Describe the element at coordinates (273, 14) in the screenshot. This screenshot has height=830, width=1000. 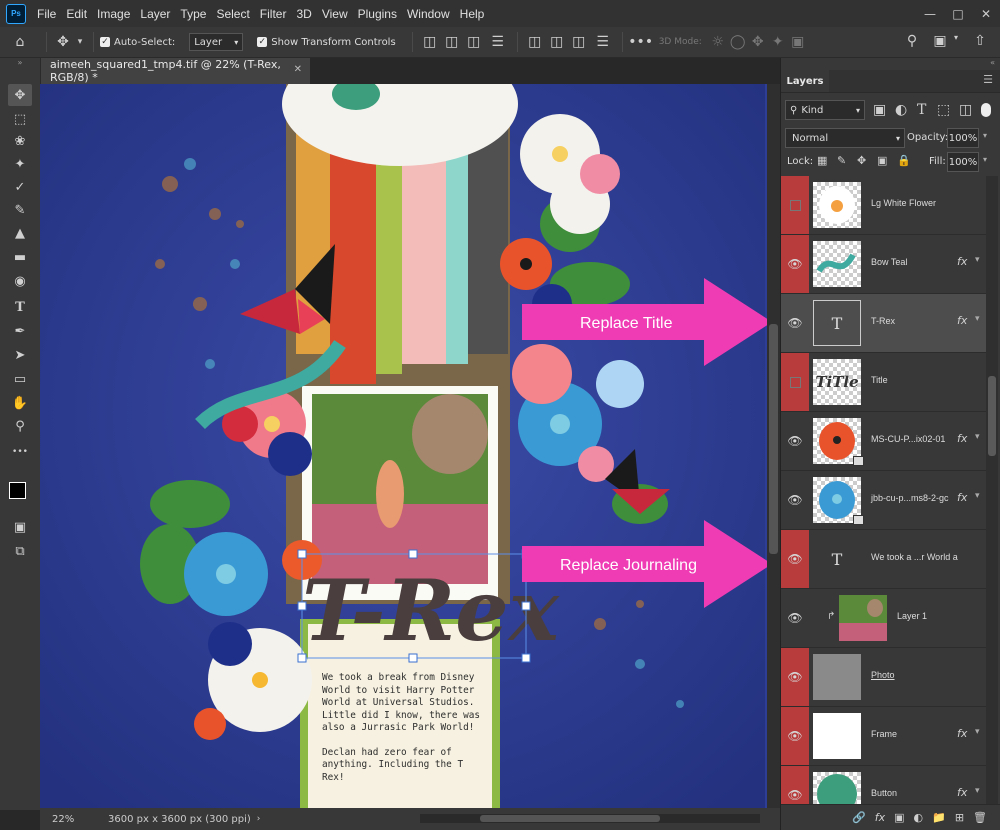
I see `menu-filter: Filter` at that location.